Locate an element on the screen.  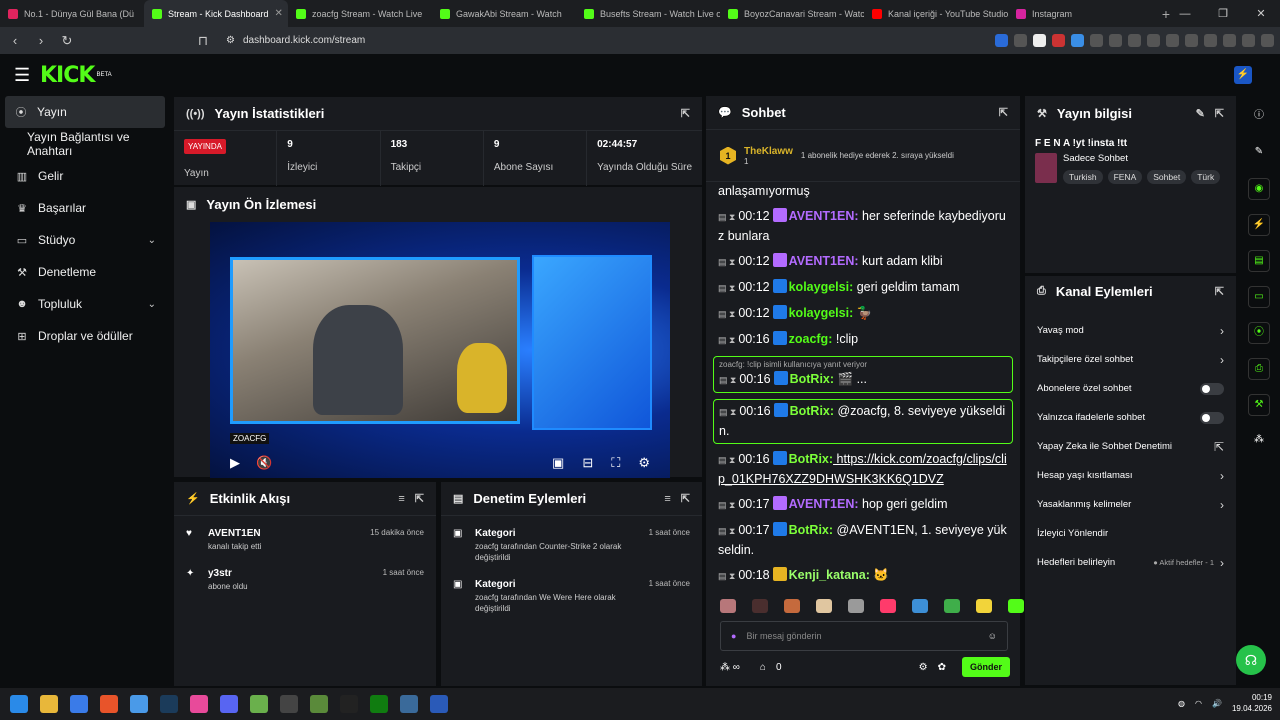
channel-action: Yavaş mod › is located at coordinates (1130, 330).